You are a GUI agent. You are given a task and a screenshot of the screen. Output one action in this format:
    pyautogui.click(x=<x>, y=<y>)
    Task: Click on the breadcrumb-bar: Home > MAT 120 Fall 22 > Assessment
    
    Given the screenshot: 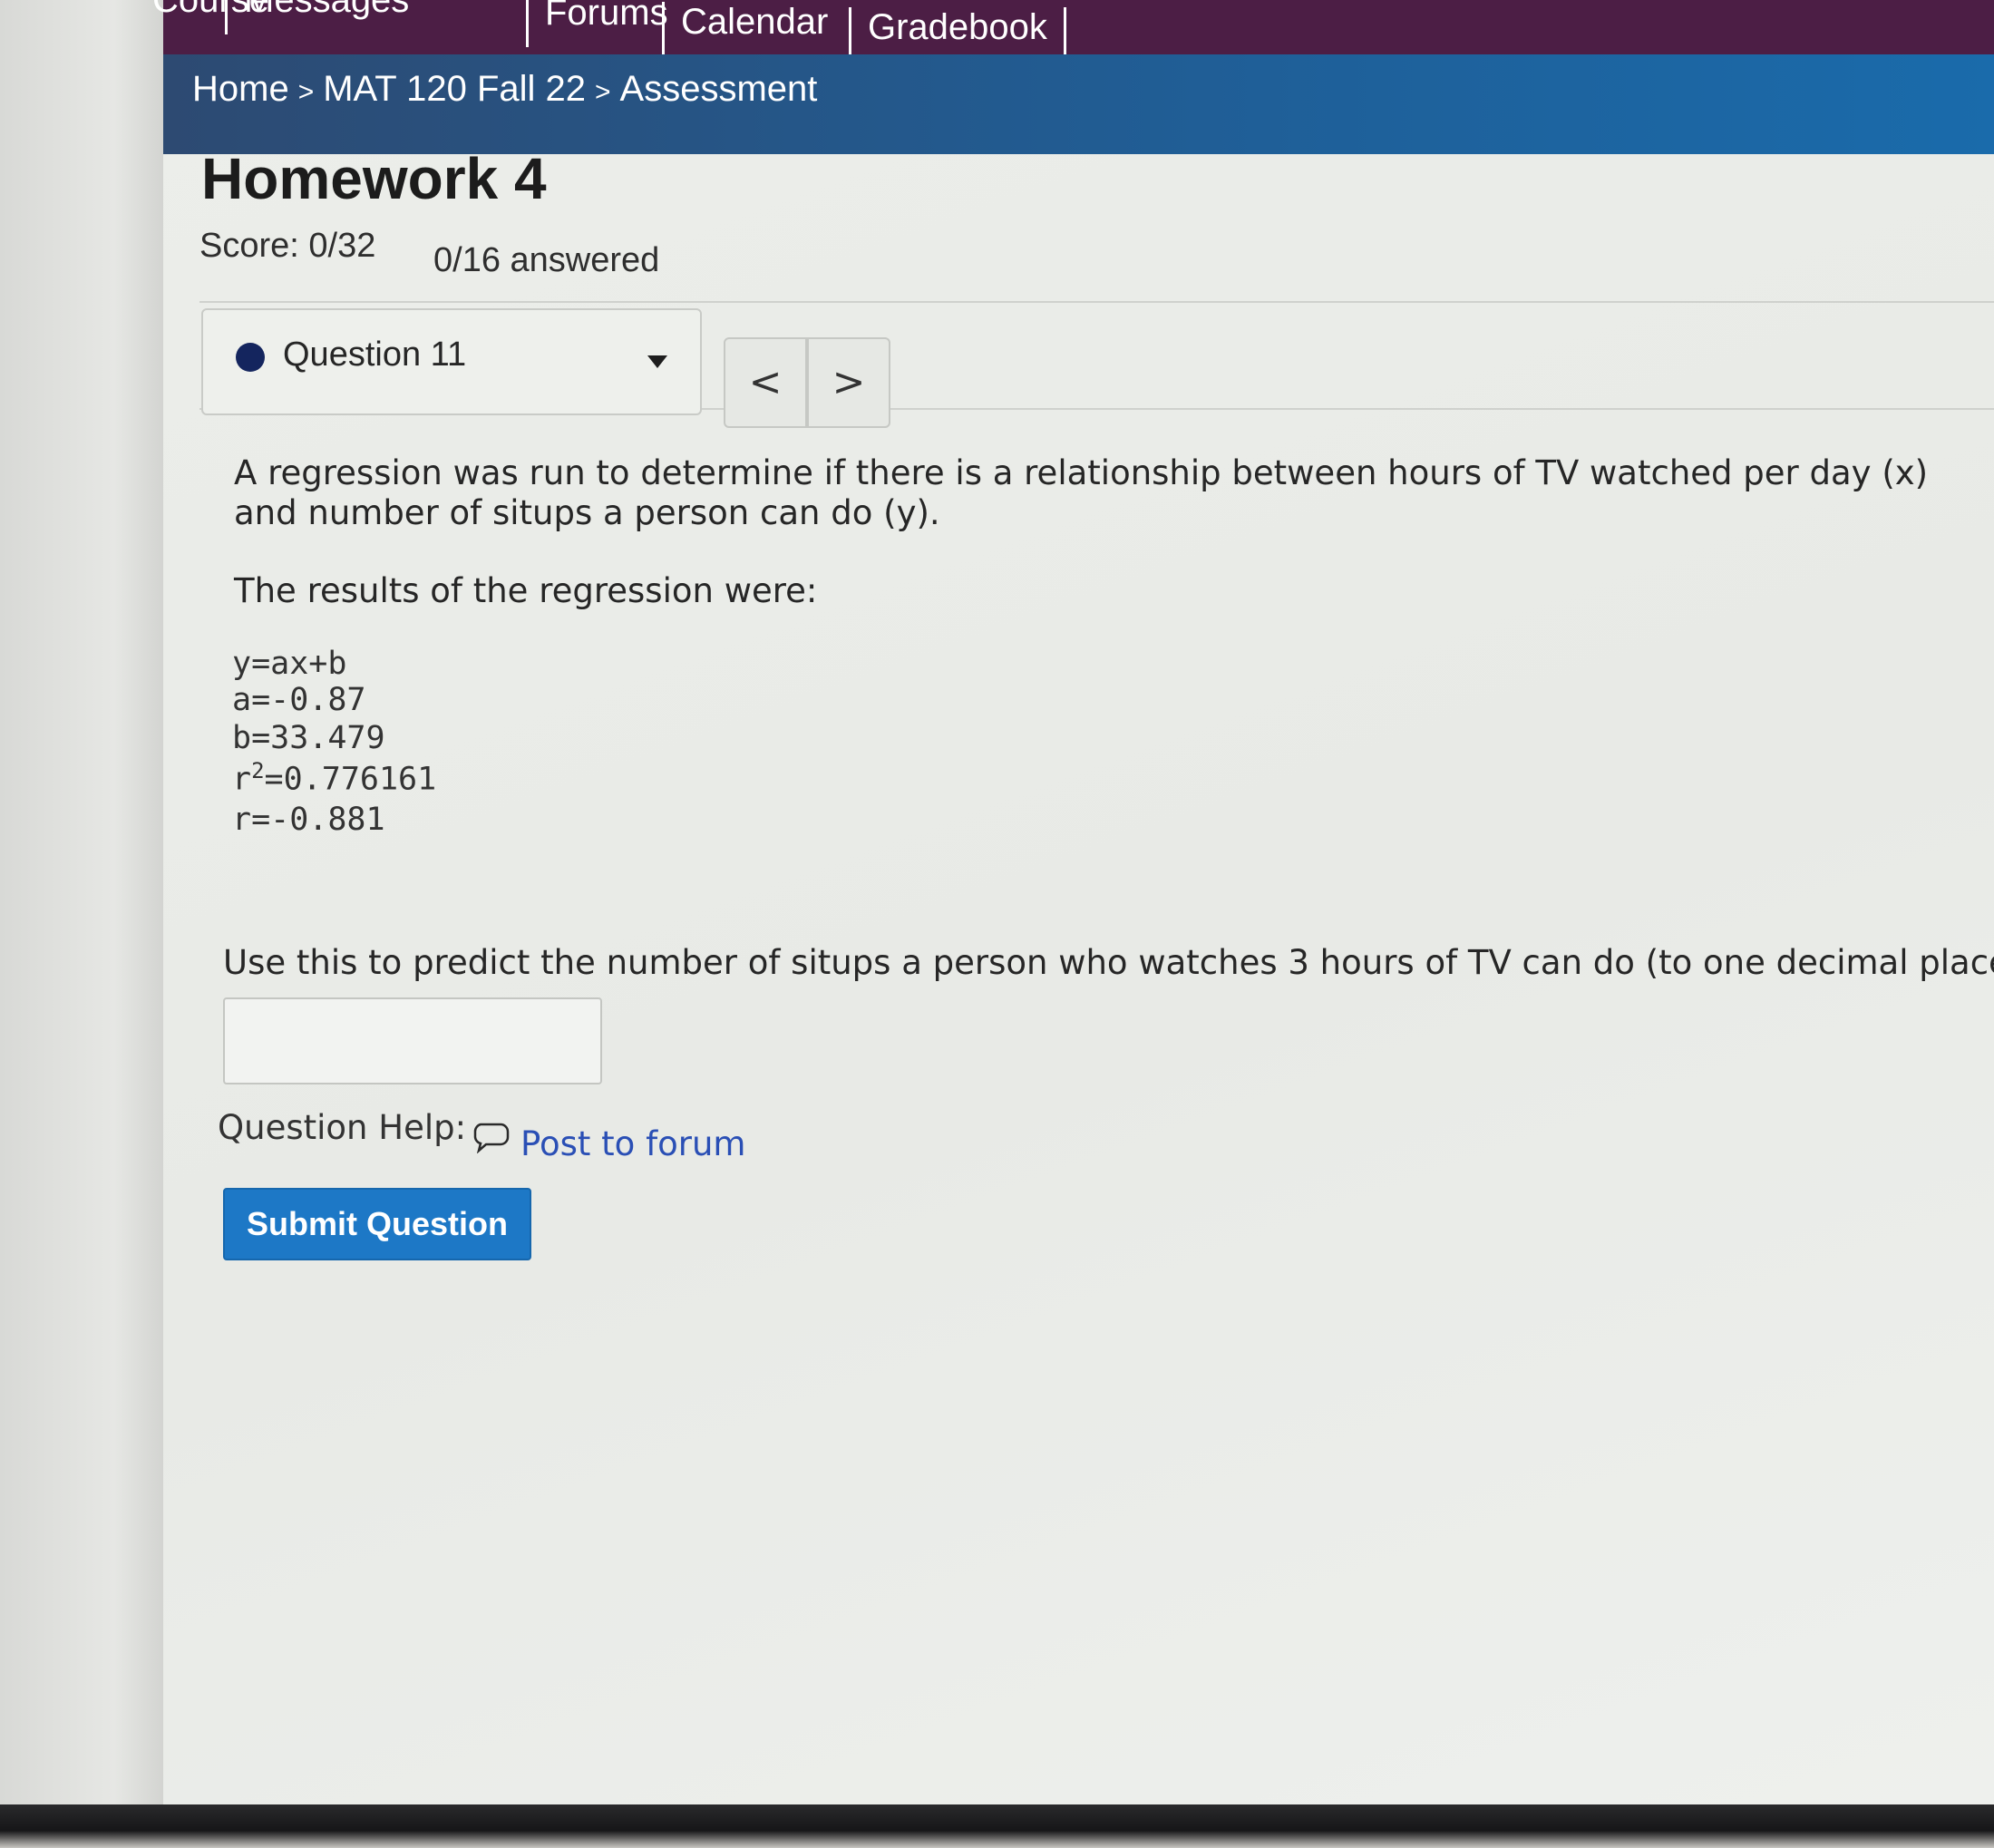 What is the action you would take?
    pyautogui.click(x=1078, y=104)
    